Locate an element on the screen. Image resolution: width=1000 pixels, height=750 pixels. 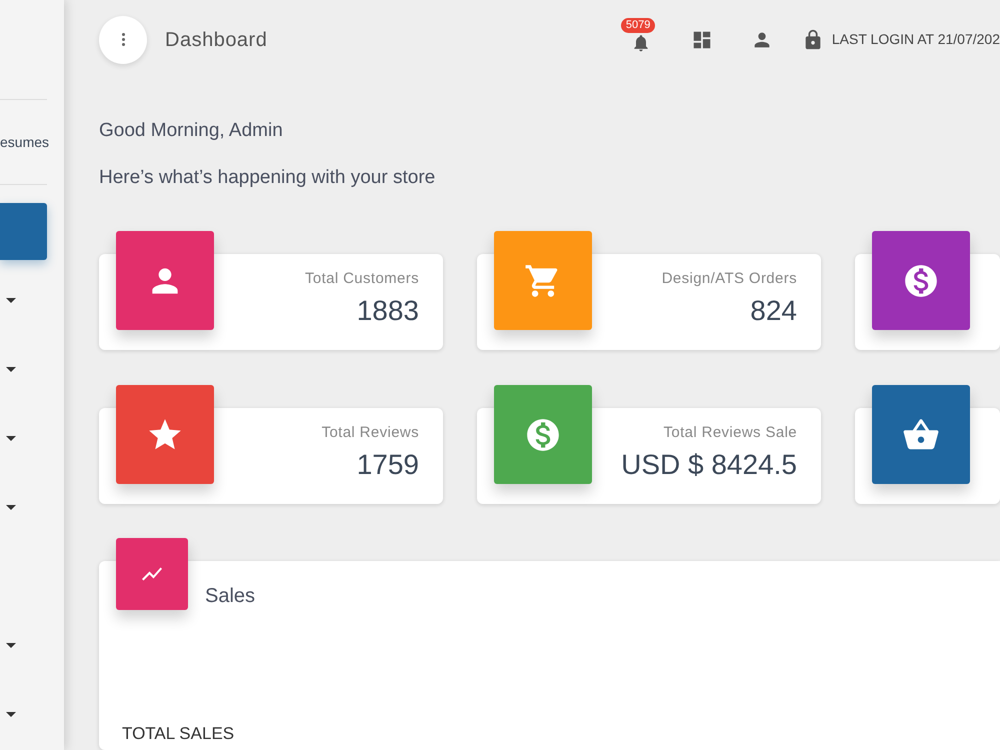
stat-label: Total Customers is located at coordinates (362, 279).